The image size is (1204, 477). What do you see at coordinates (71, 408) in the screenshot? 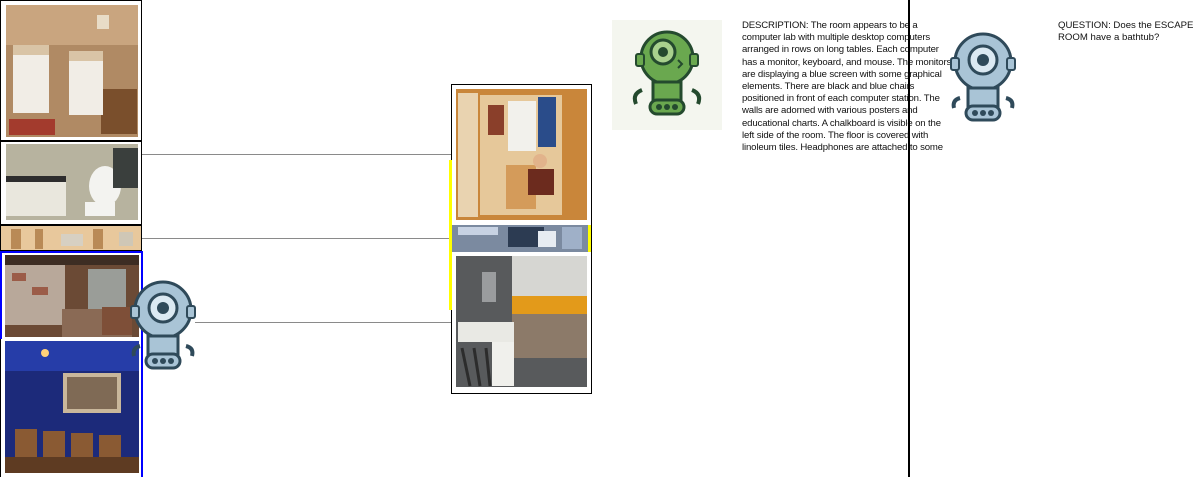
I see `room-image-home-theater` at bounding box center [71, 408].